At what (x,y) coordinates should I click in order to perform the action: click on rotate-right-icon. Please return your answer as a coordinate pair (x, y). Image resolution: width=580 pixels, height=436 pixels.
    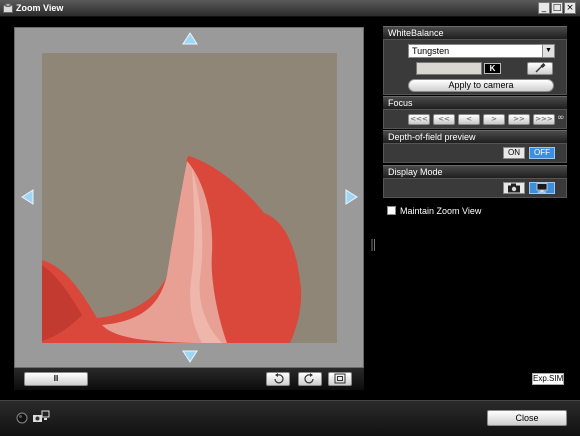
    Looking at the image, I should click on (309, 378).